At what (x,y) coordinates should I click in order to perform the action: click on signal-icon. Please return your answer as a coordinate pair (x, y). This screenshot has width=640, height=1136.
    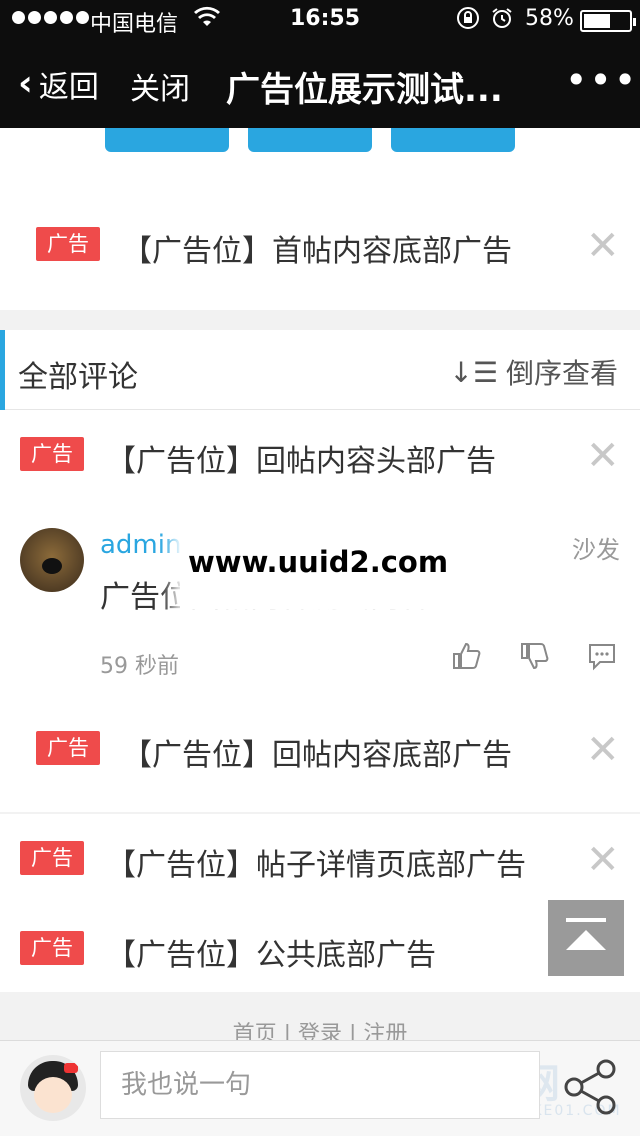
    Looking at the image, I should click on (50, 17).